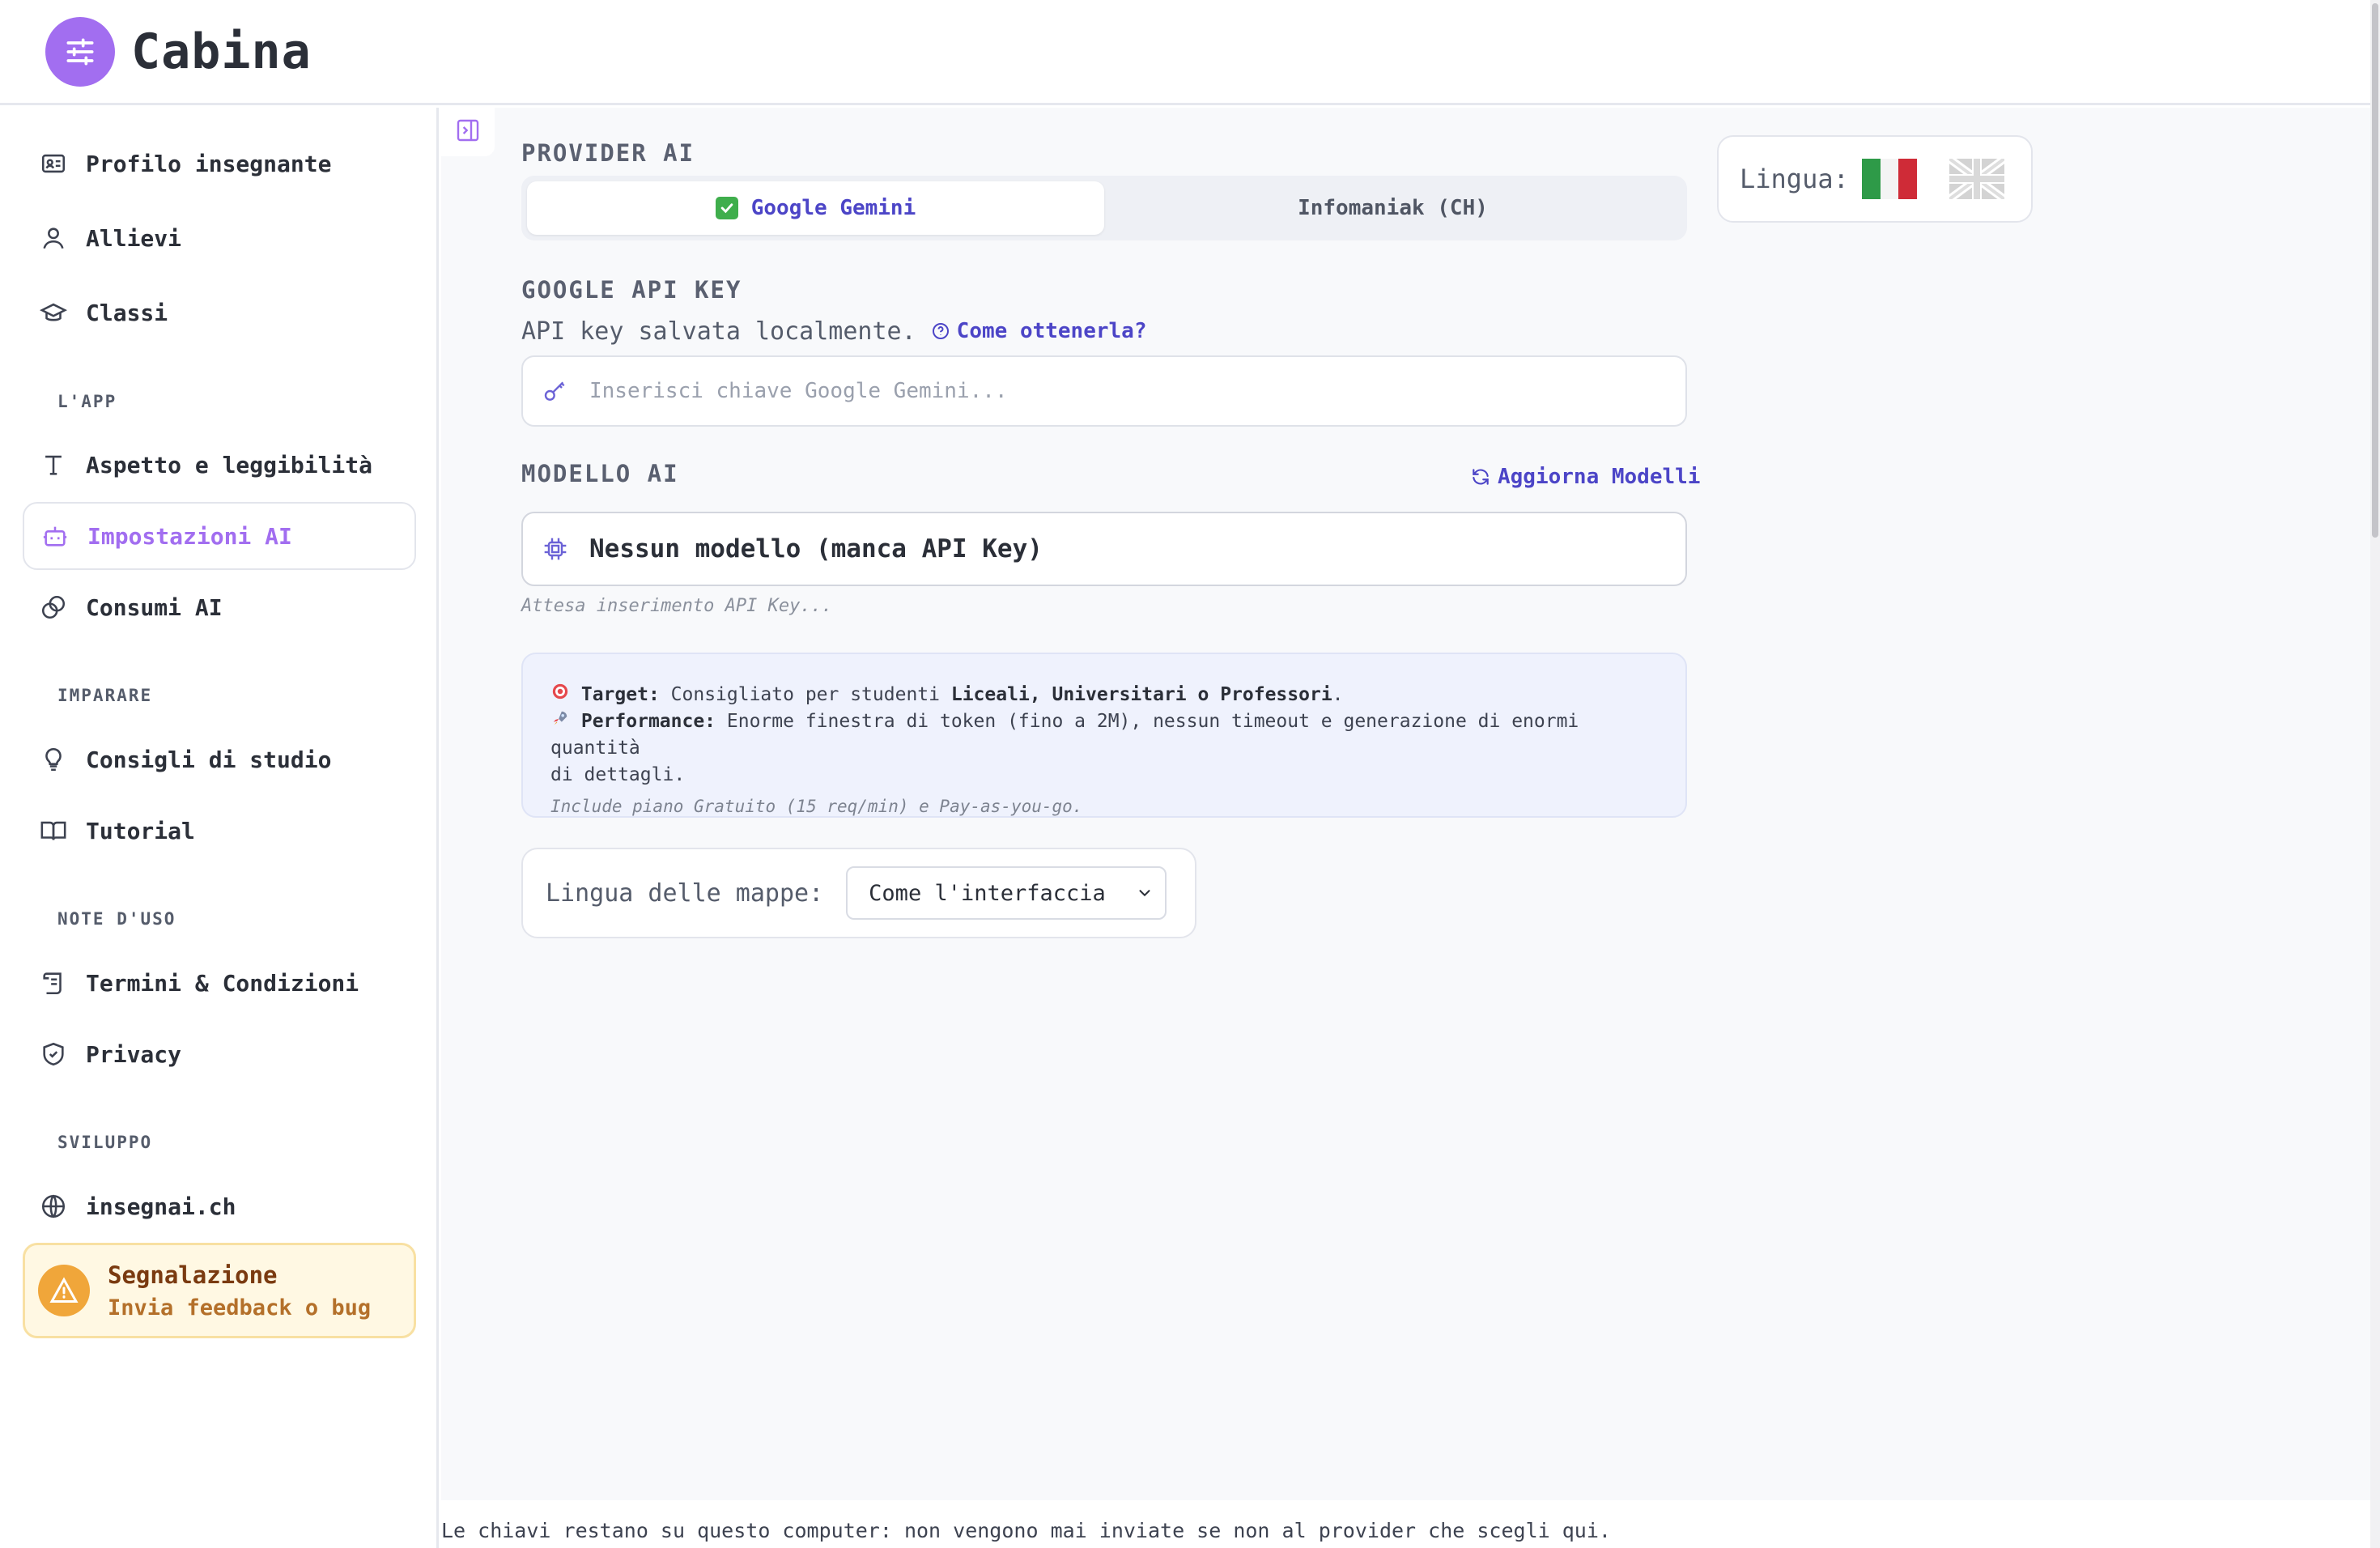 Image resolution: width=2380 pixels, height=1548 pixels. I want to click on target-label: Target:, so click(620, 695).